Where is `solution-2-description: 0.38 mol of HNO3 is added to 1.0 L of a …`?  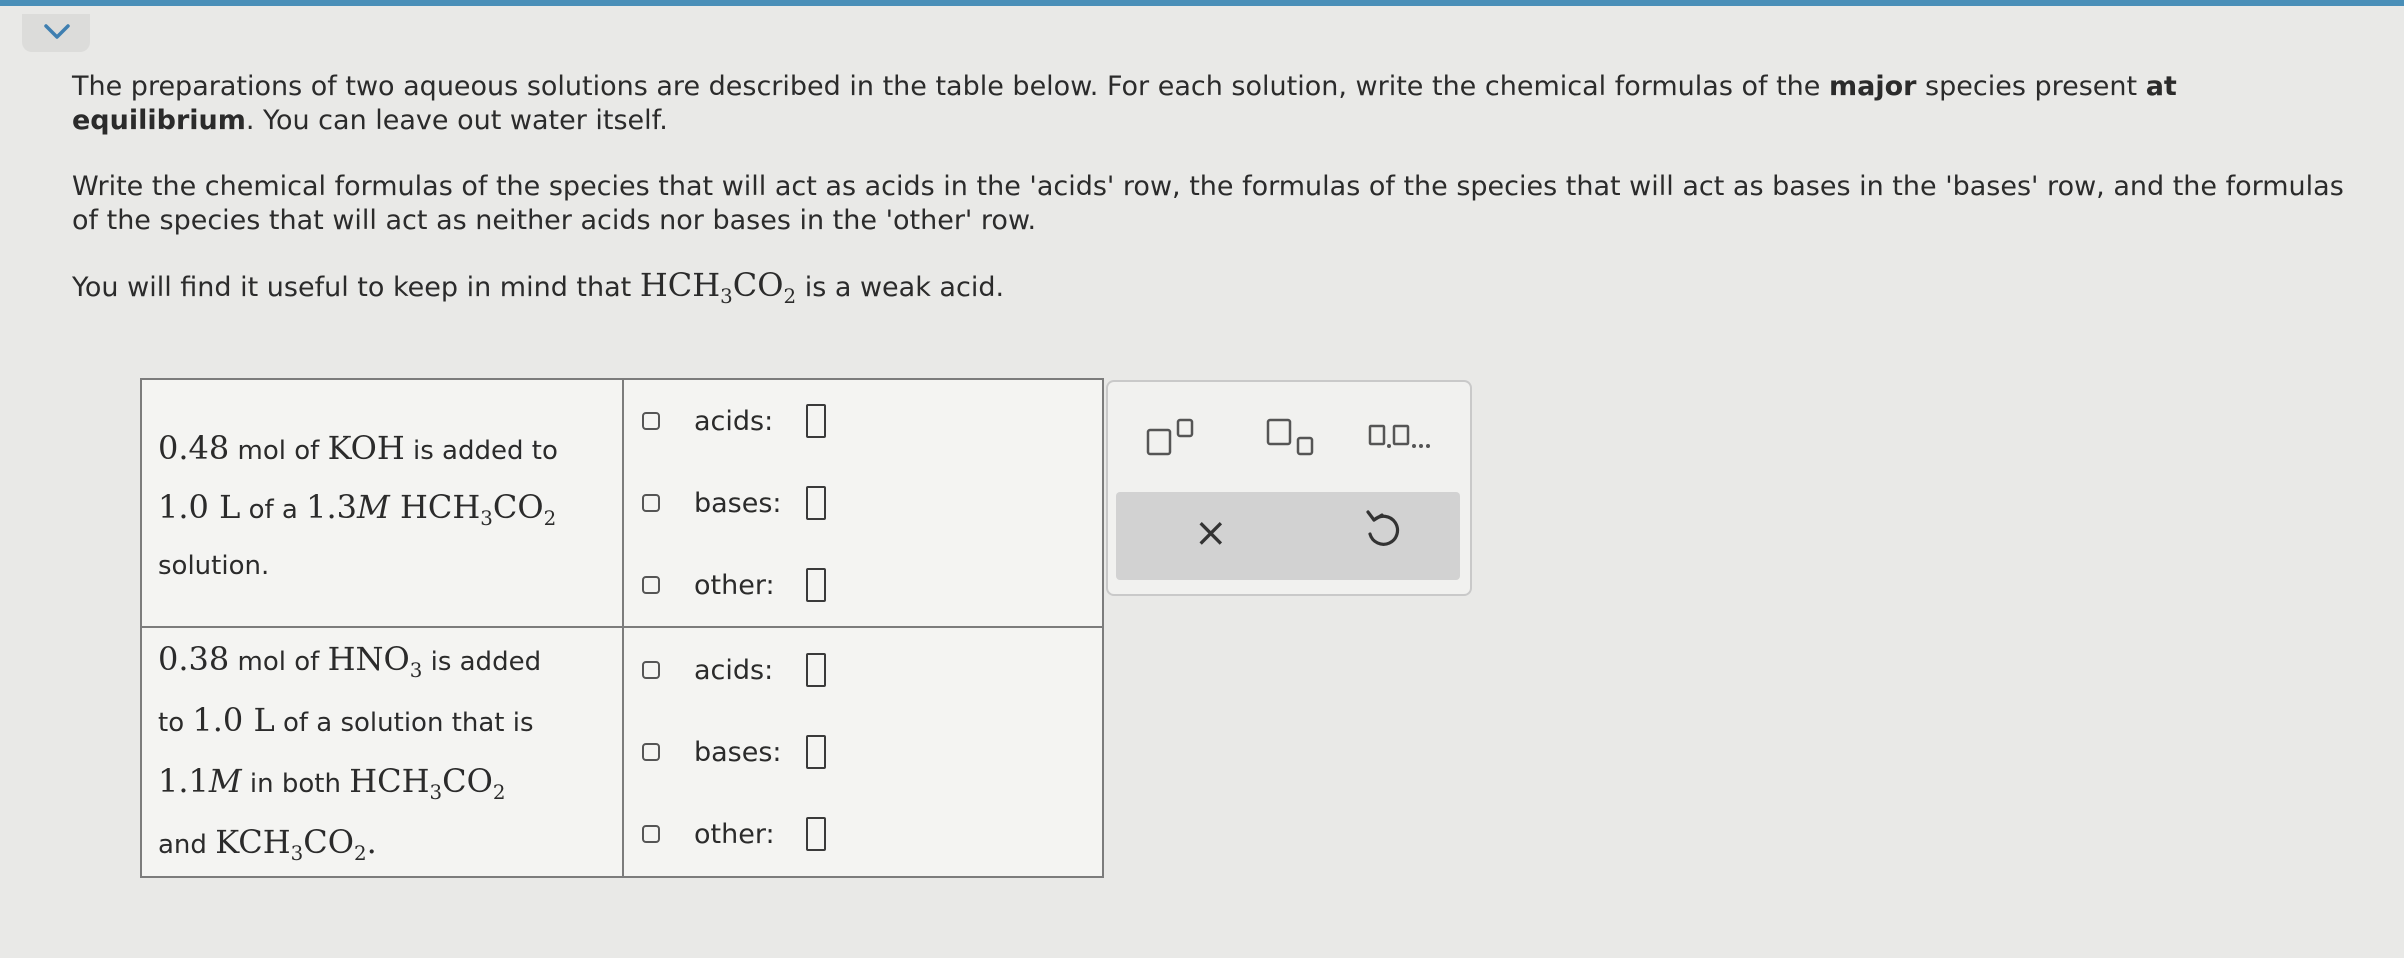
solution-2-description: 0.38 mol of HNO3 is added to 1.0 L of a … is located at coordinates (382, 752).